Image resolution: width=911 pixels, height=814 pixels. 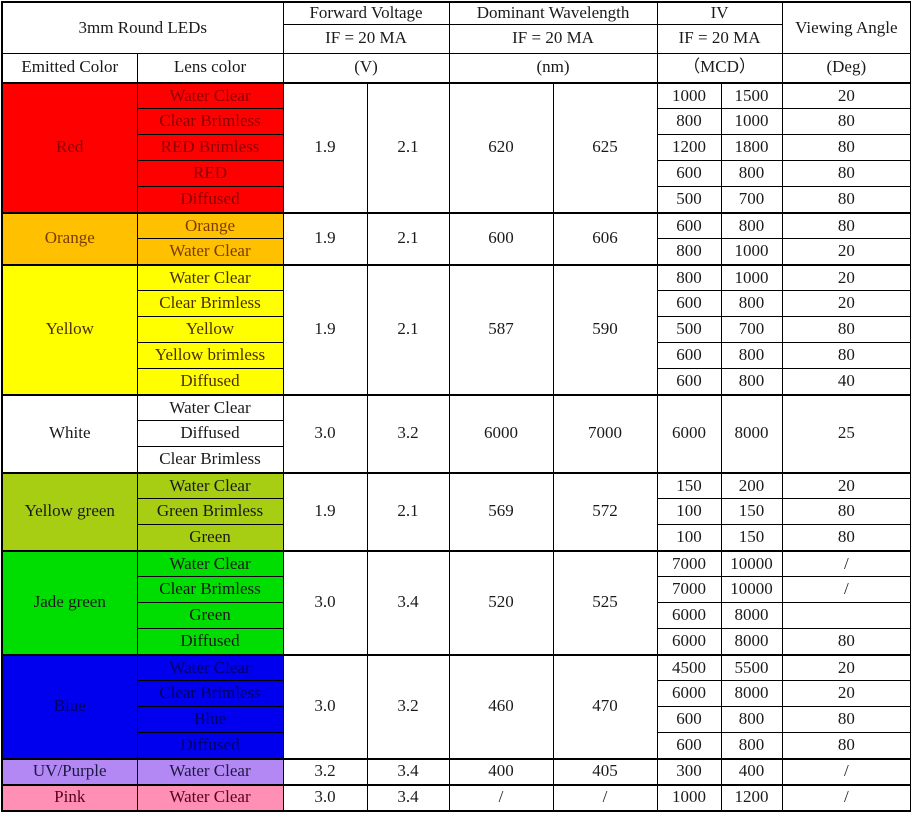 I want to click on wavelength-max-cell: 525, so click(x=605, y=603).